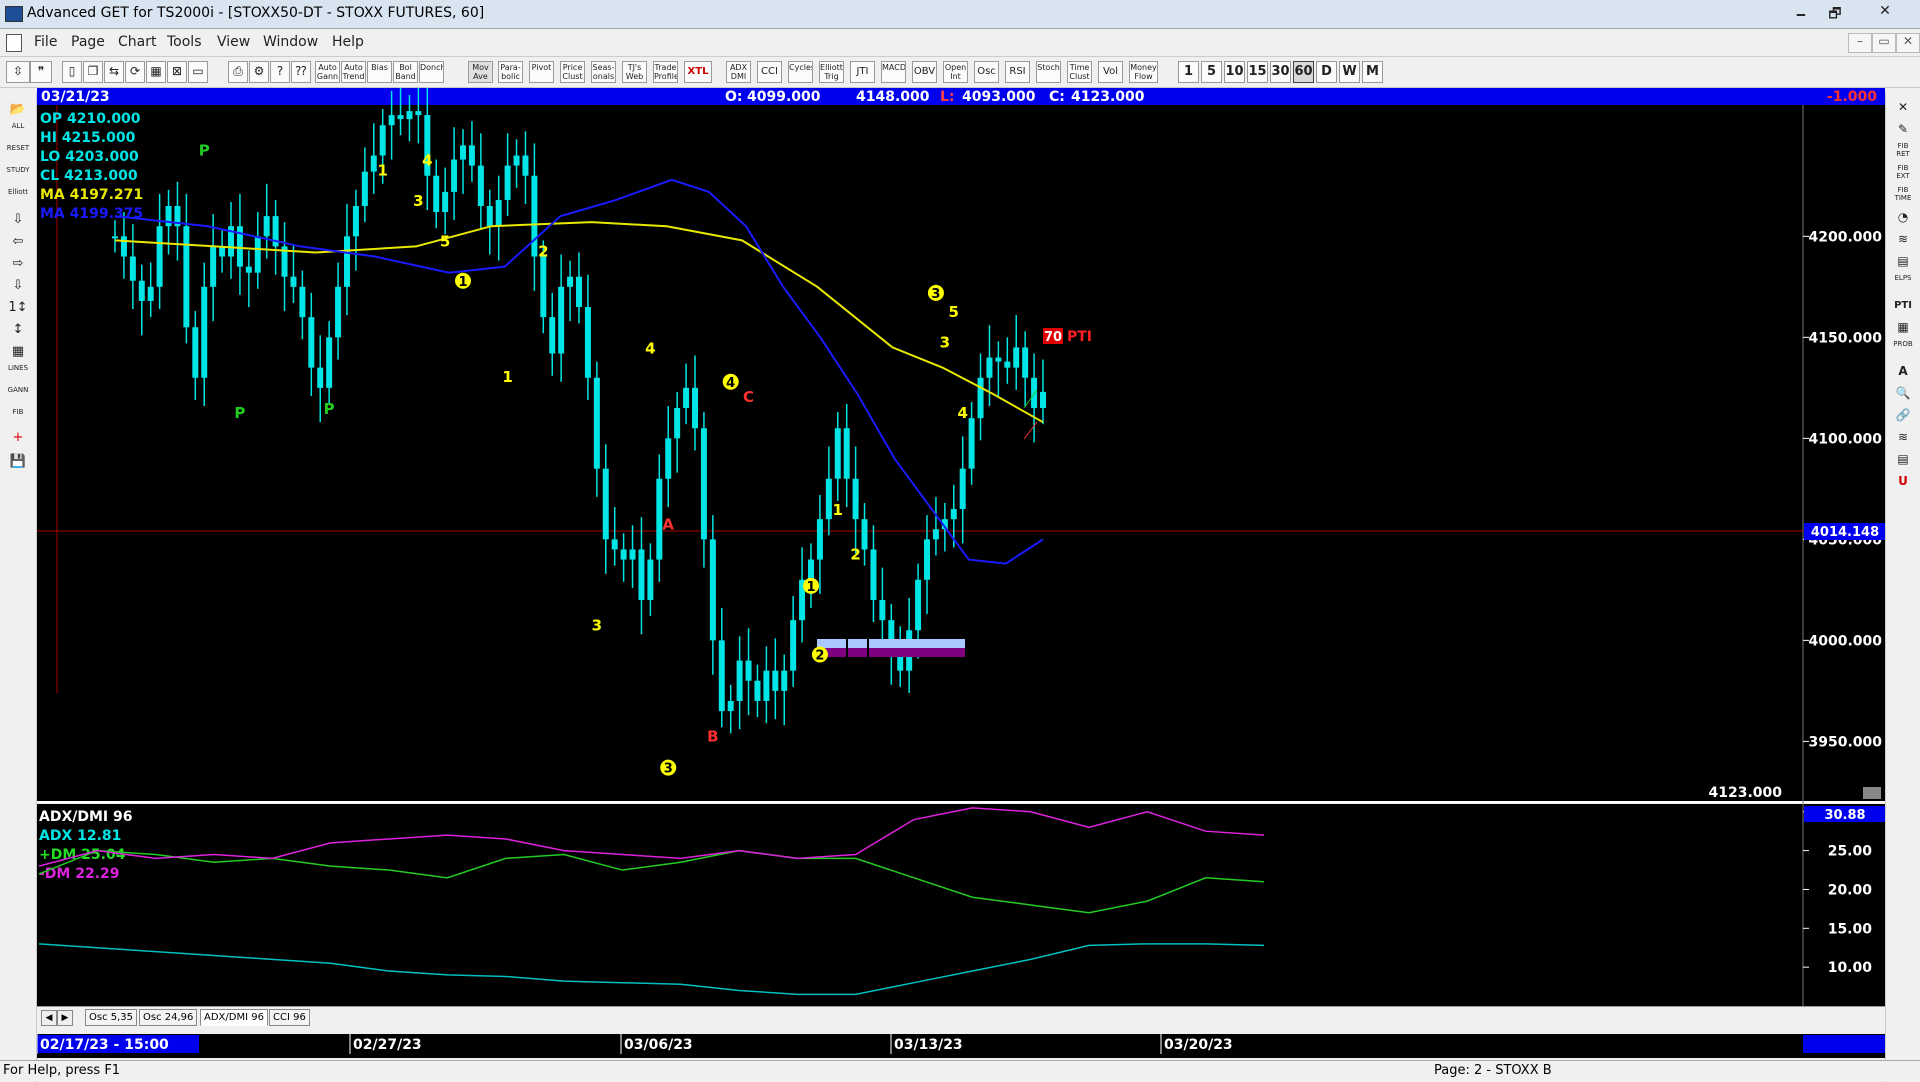  Describe the element at coordinates (18, 352) in the screenshot. I see `grid-toggle-icon: ▦` at that location.